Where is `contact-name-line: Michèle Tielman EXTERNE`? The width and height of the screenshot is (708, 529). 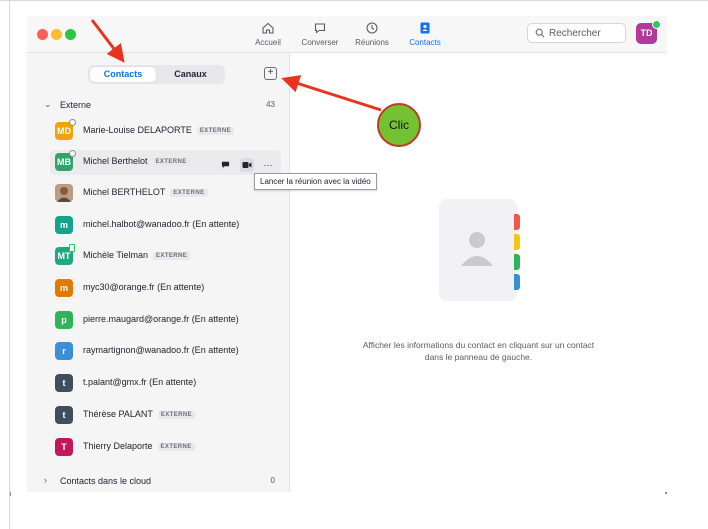 contact-name-line: Michèle Tielman EXTERNE is located at coordinates (137, 255).